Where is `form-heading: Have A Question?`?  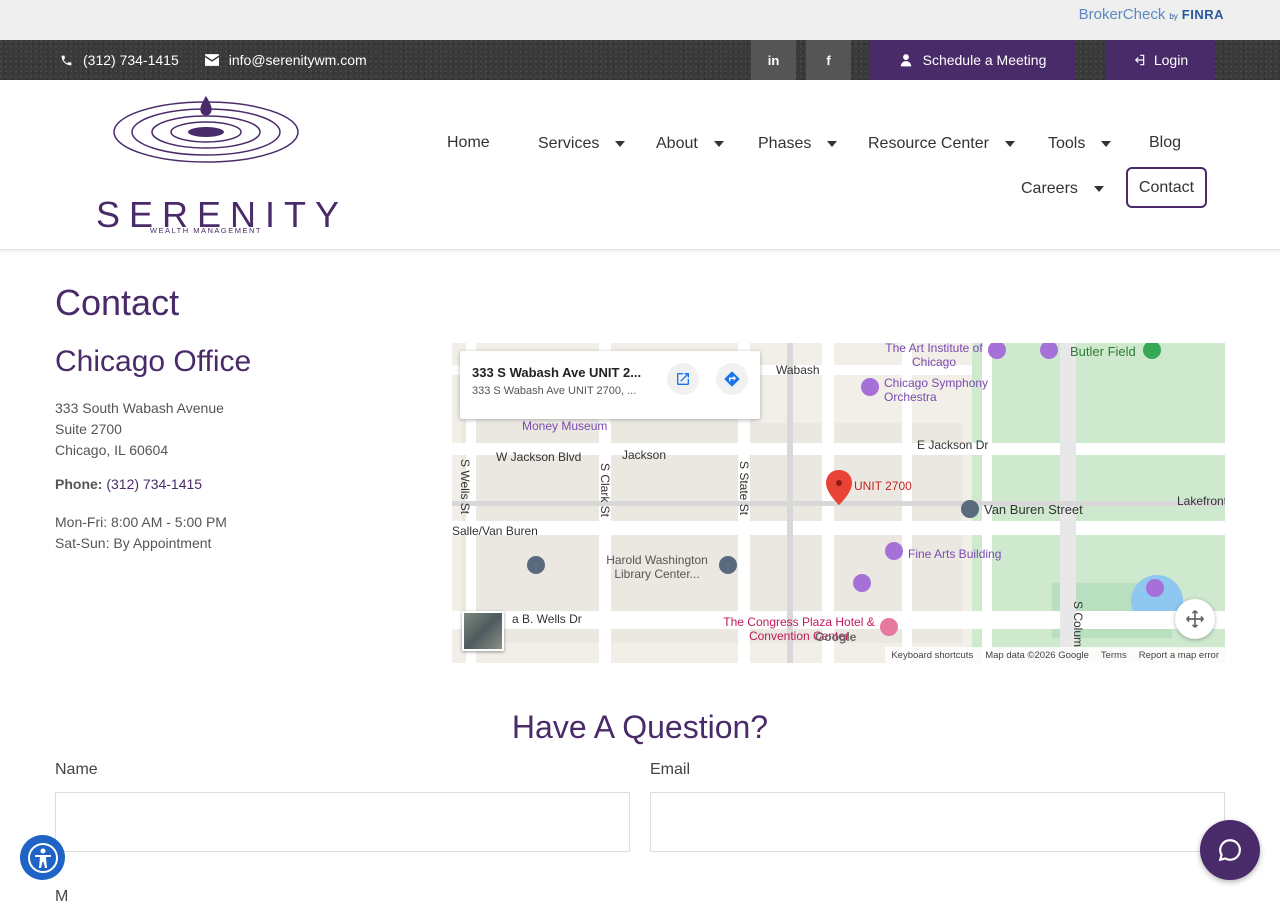 form-heading: Have A Question? is located at coordinates (640, 727).